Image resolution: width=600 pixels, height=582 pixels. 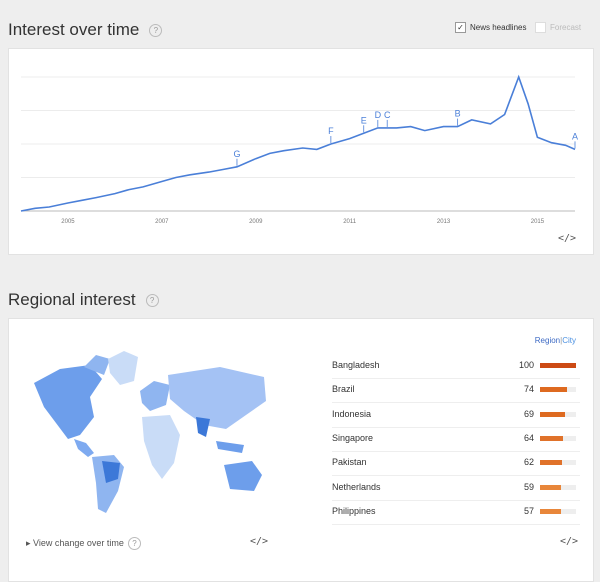 I want to click on region-city-toggle: Region|City, so click(x=555, y=340).